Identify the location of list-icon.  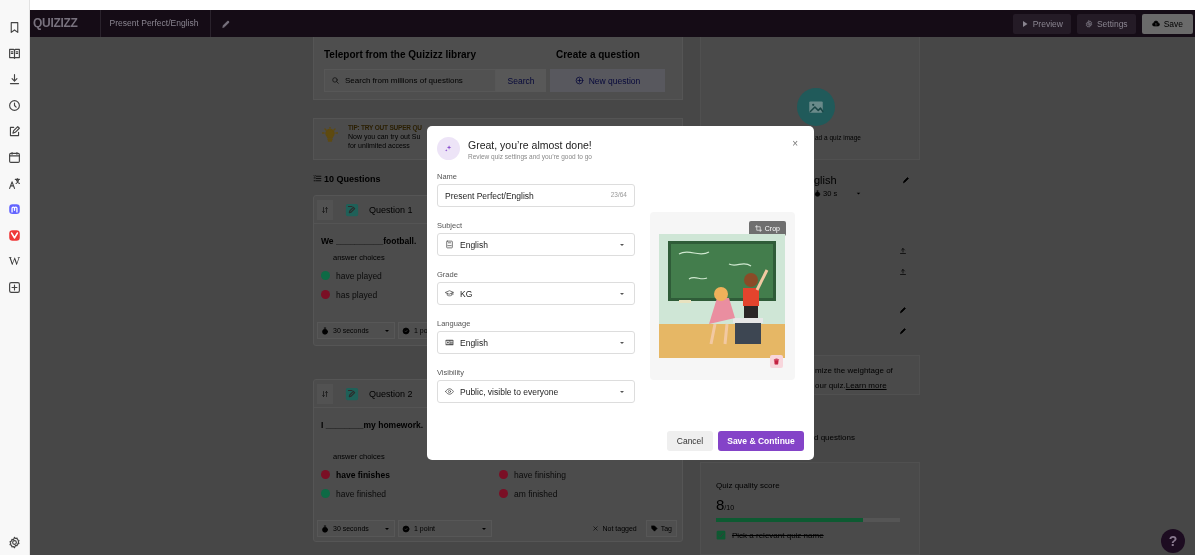
(317, 178).